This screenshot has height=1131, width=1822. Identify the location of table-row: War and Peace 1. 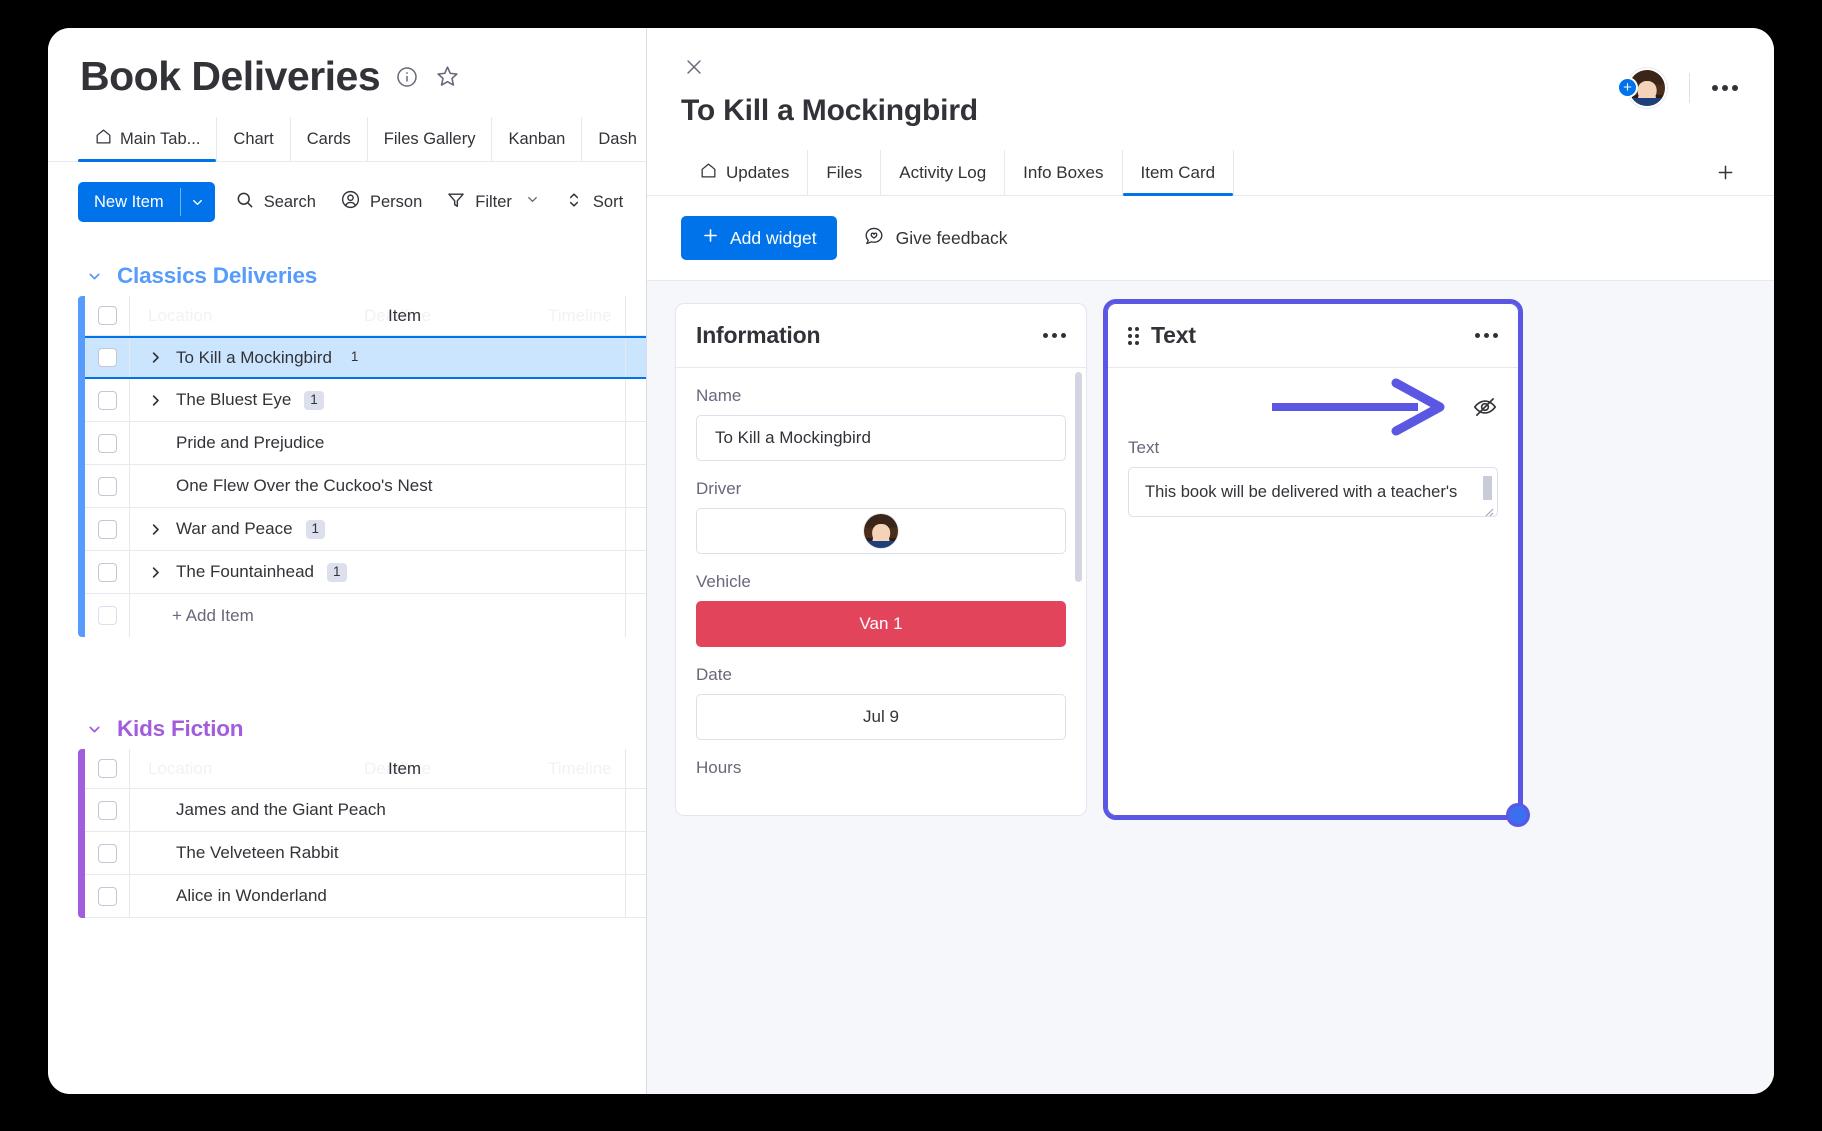
(365, 530).